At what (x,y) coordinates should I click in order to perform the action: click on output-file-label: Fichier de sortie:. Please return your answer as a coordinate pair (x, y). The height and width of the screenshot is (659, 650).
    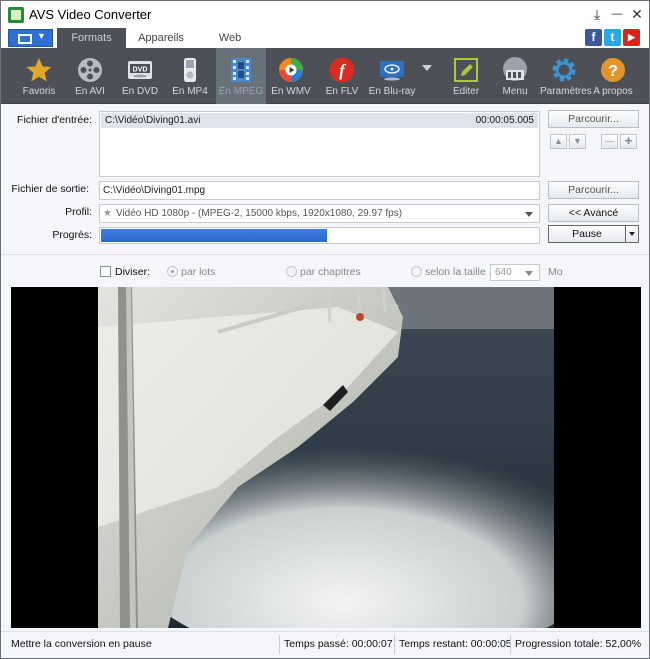
    Looking at the image, I should click on (50, 189).